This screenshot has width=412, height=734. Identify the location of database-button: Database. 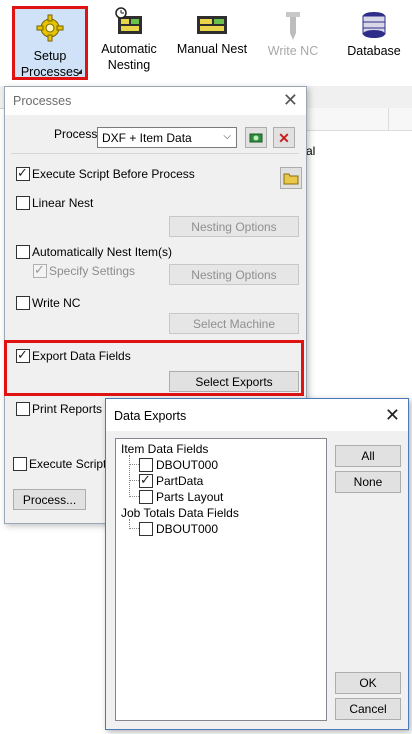
(374, 43).